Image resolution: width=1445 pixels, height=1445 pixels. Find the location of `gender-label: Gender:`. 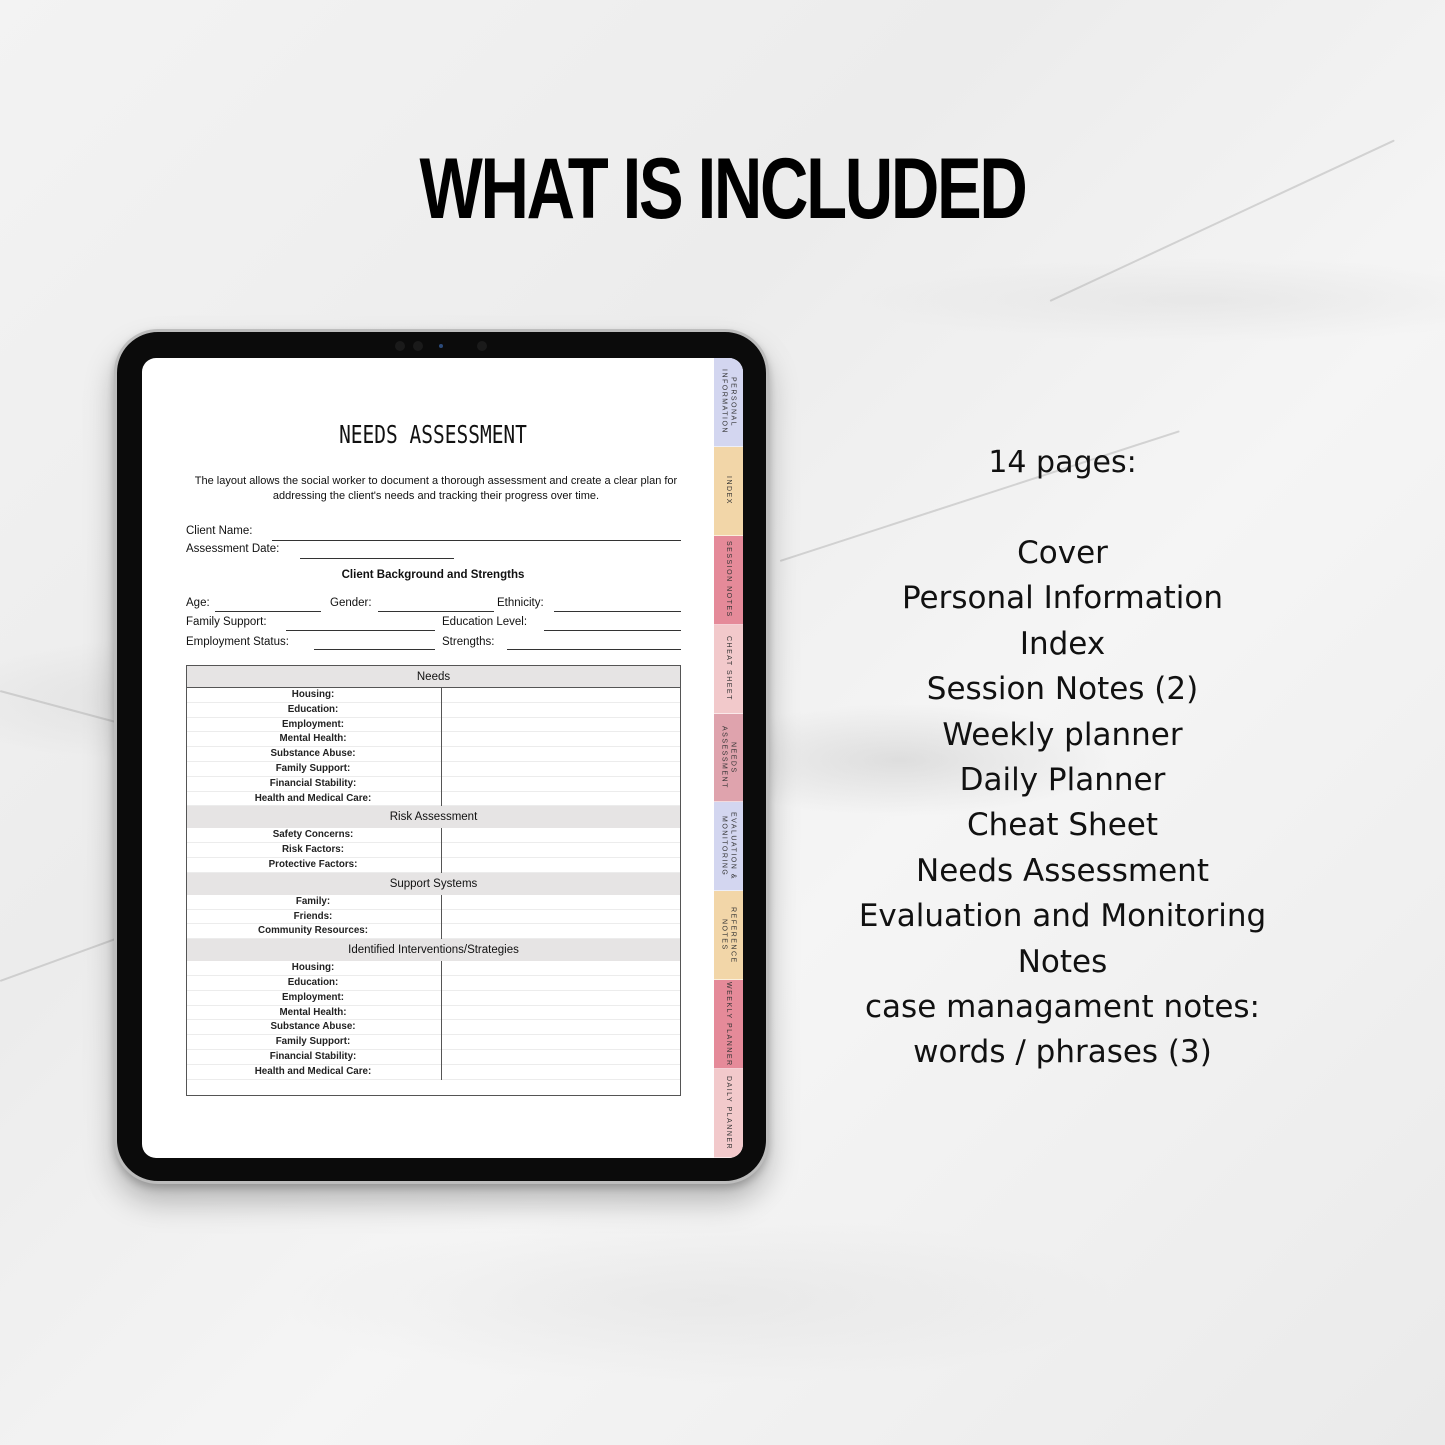

gender-label: Gender: is located at coordinates (351, 603).